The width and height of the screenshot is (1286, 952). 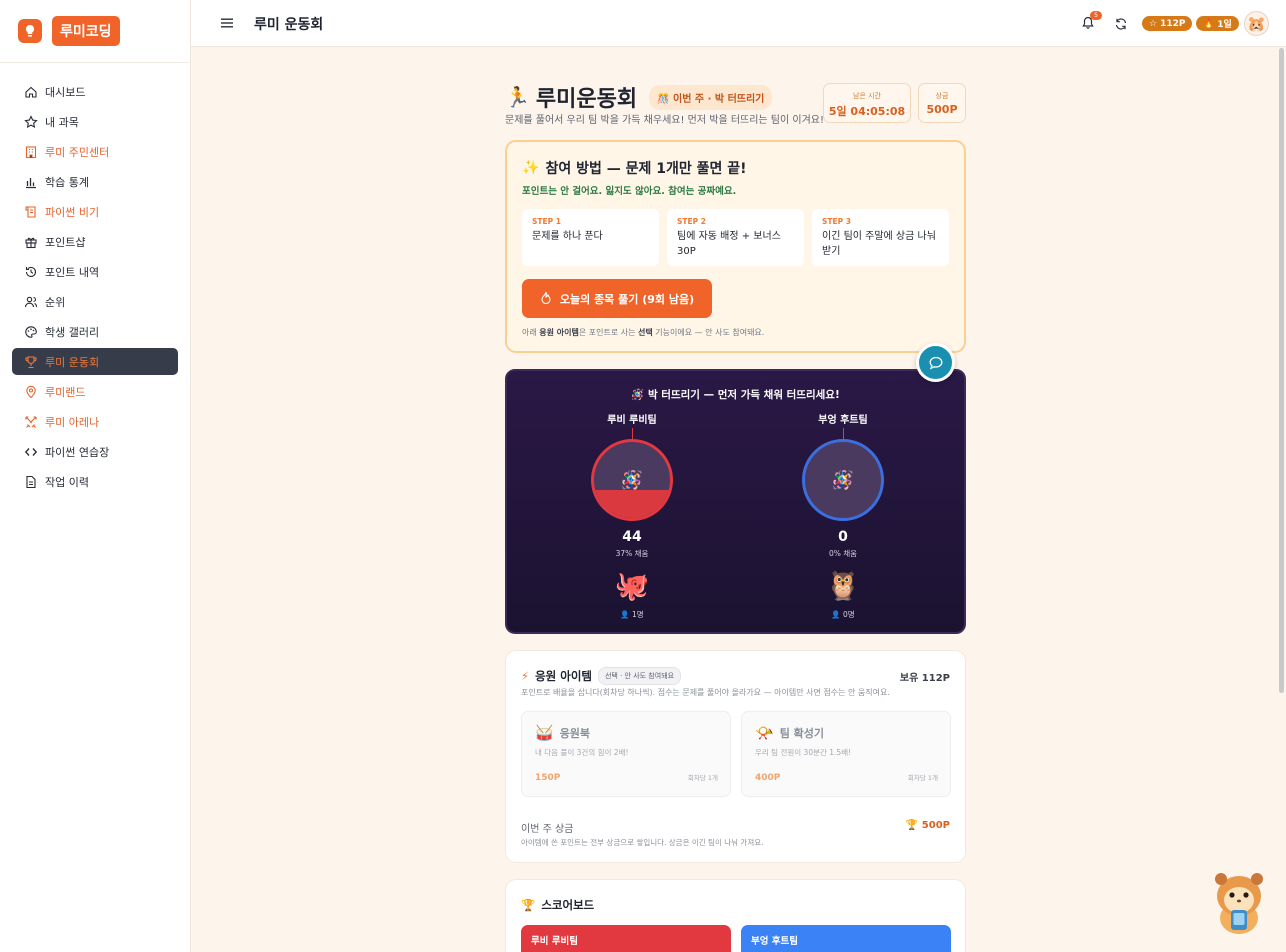 What do you see at coordinates (65, 392) in the screenshot?
I see `sidebar-item-label: 루미랜드` at bounding box center [65, 392].